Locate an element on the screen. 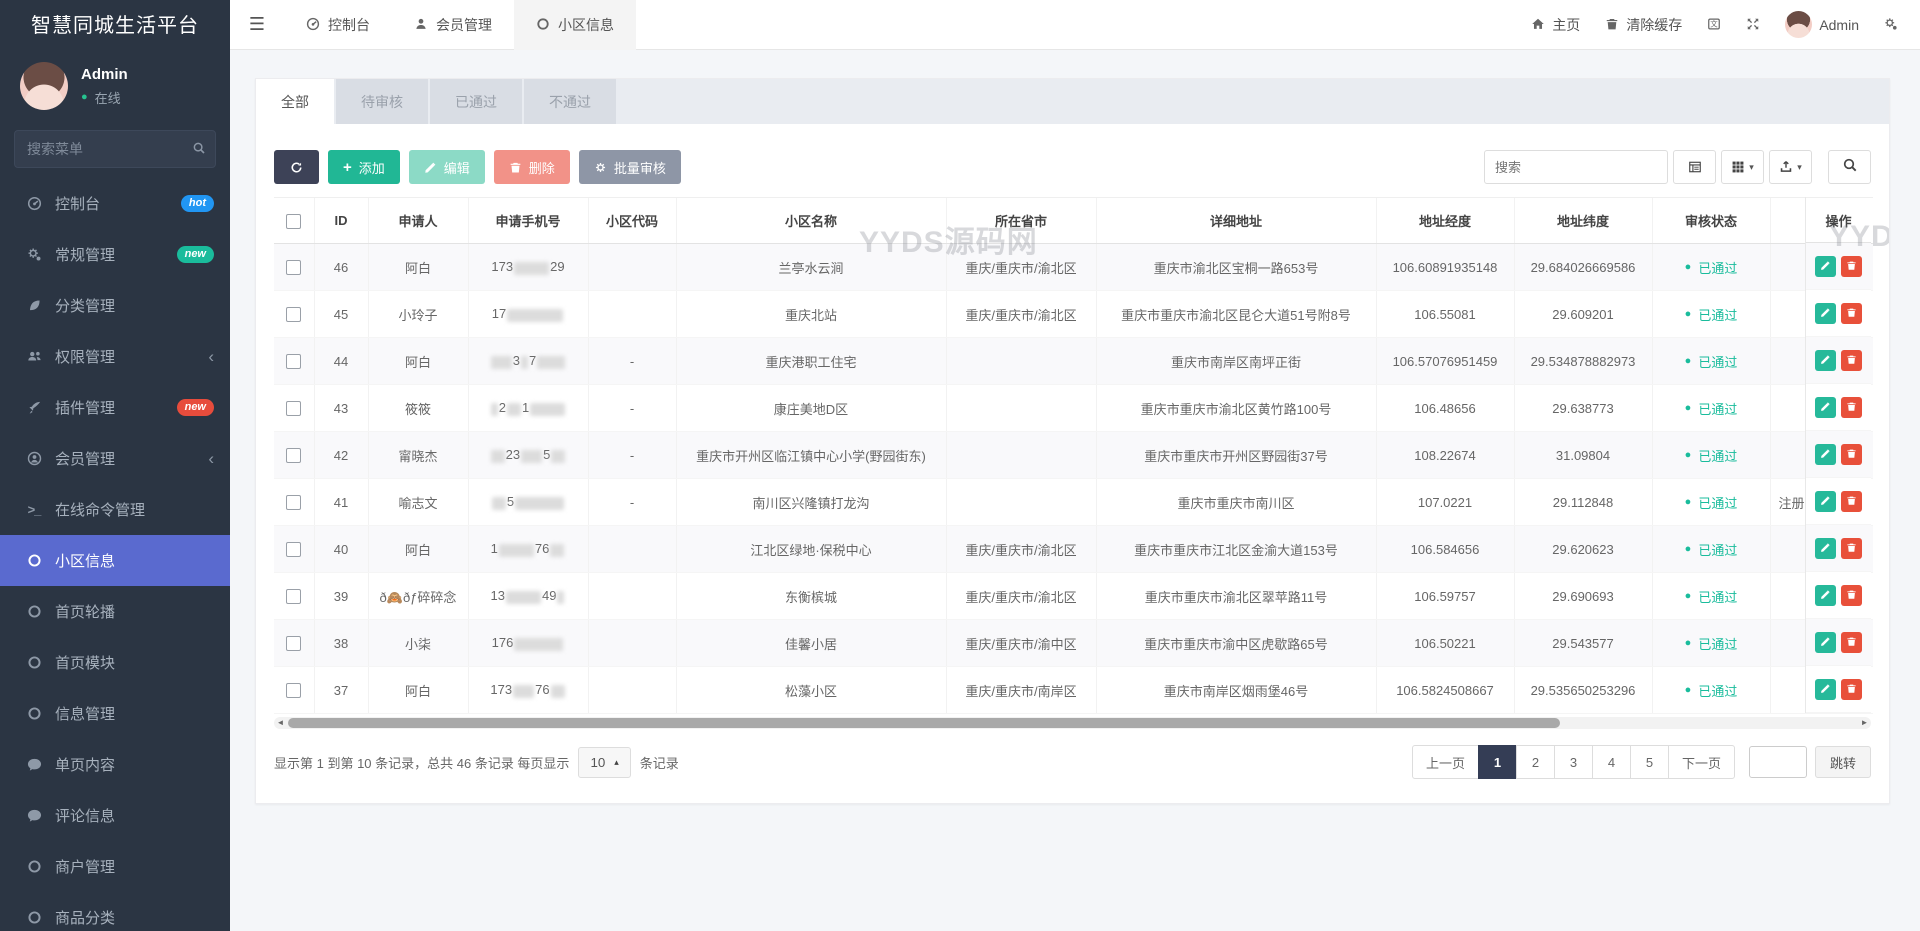 Image resolution: width=1920 pixels, height=931 pixels. leaf-icon is located at coordinates (34, 305).